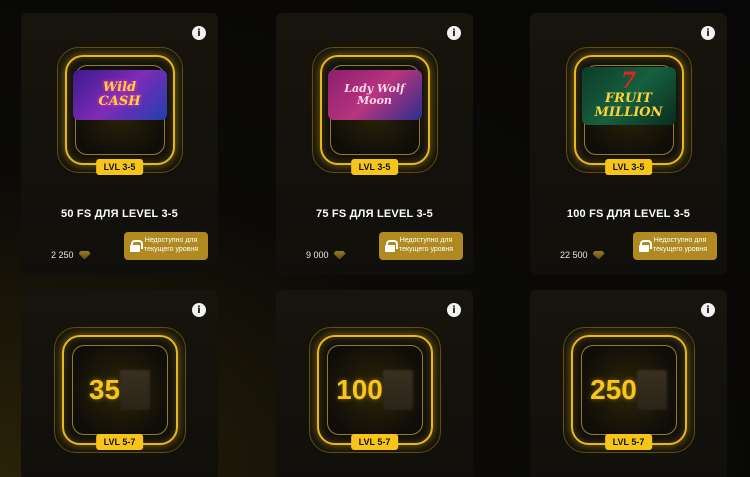 This screenshot has height=477, width=750. I want to click on game-thumbnail-wild-cash: Wild CASH, so click(119, 95).